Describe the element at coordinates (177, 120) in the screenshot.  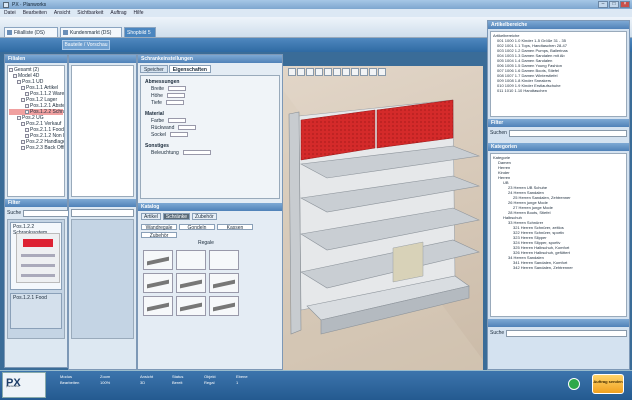
I see `color-field` at that location.